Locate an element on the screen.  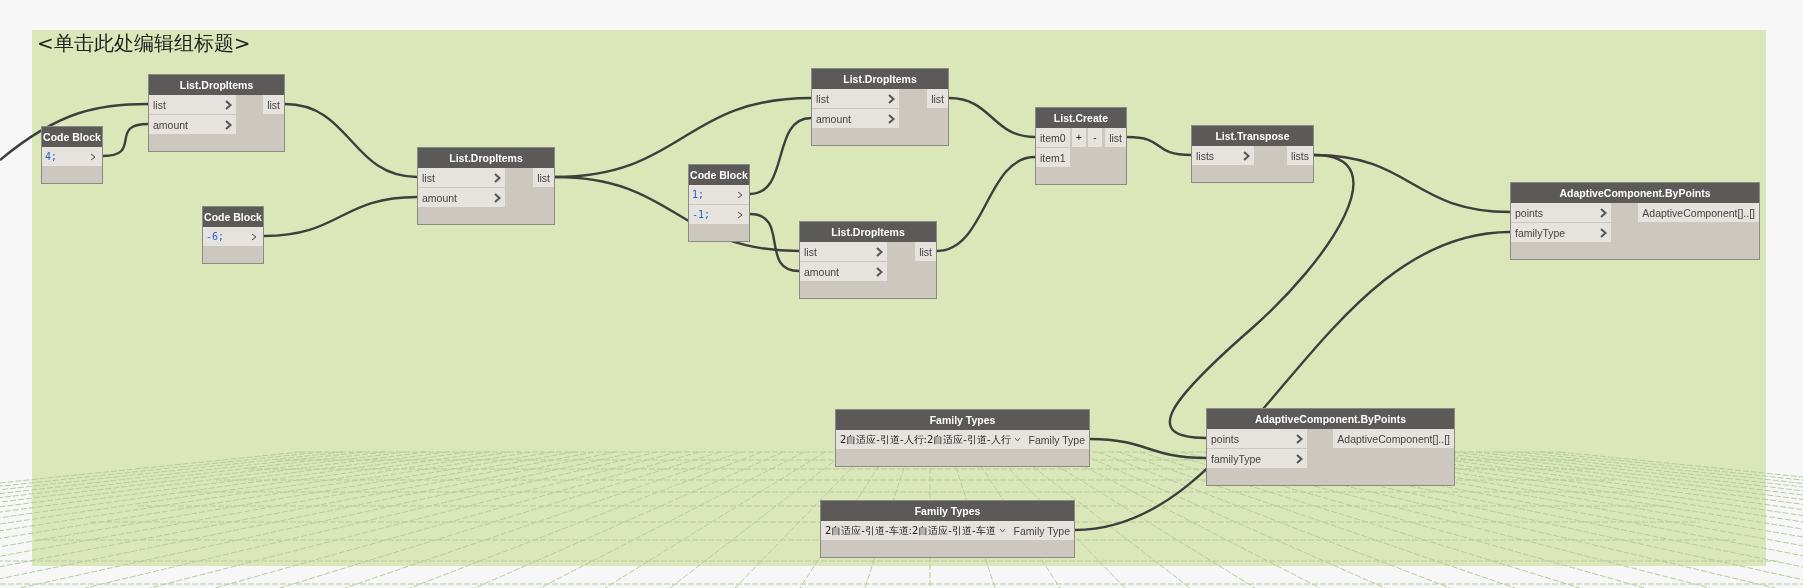
node-card: Family Types 2自适应-引道-人行:2自适应-引道-人行 Family Type is located at coordinates (962, 438).